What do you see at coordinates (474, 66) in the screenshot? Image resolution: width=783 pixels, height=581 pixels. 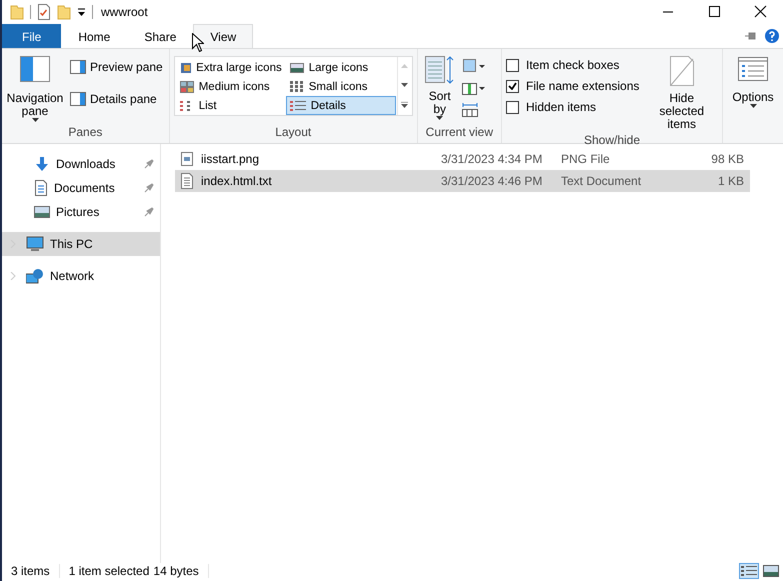 I see `group-by-icon` at bounding box center [474, 66].